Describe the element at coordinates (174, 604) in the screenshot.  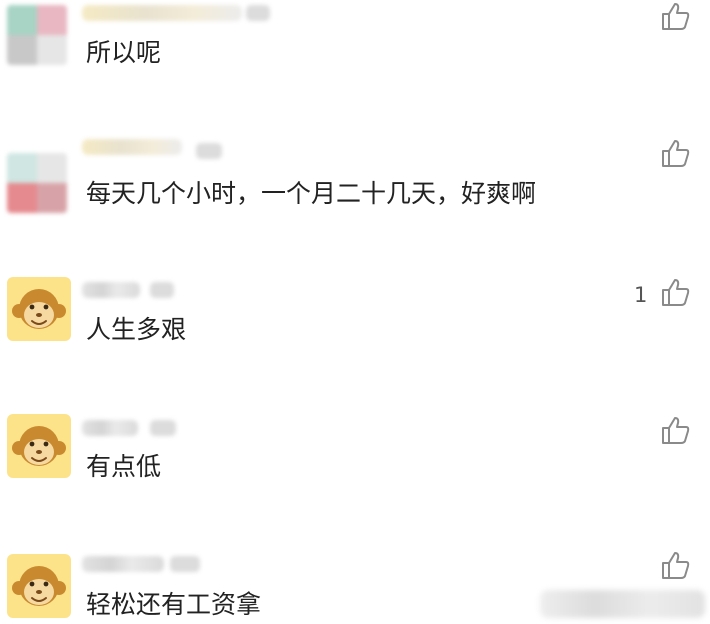
I see `comment-text: 轻松还有工资拿` at that location.